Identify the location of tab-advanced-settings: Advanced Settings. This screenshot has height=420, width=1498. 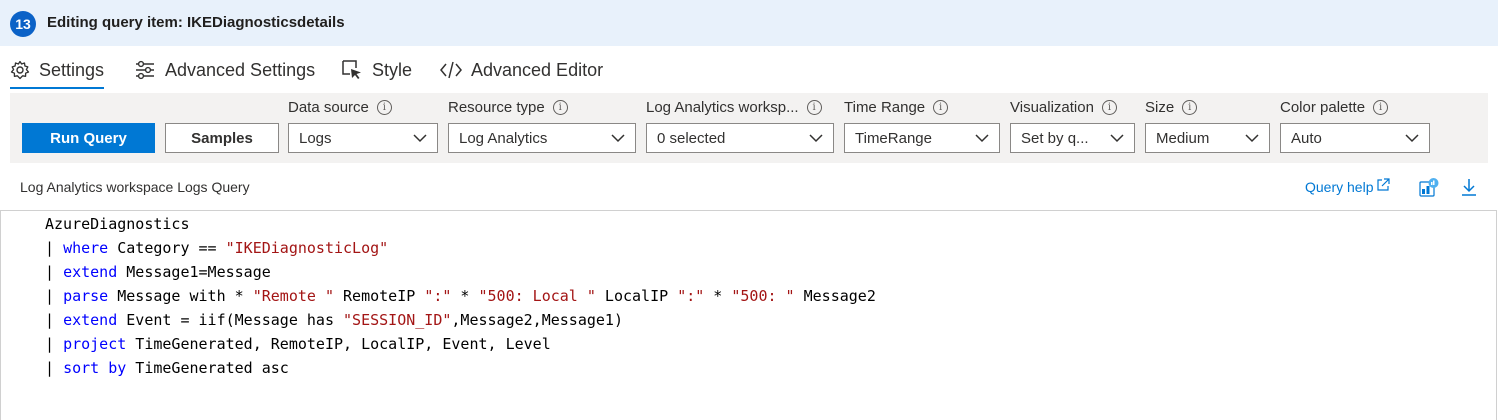
(224, 70).